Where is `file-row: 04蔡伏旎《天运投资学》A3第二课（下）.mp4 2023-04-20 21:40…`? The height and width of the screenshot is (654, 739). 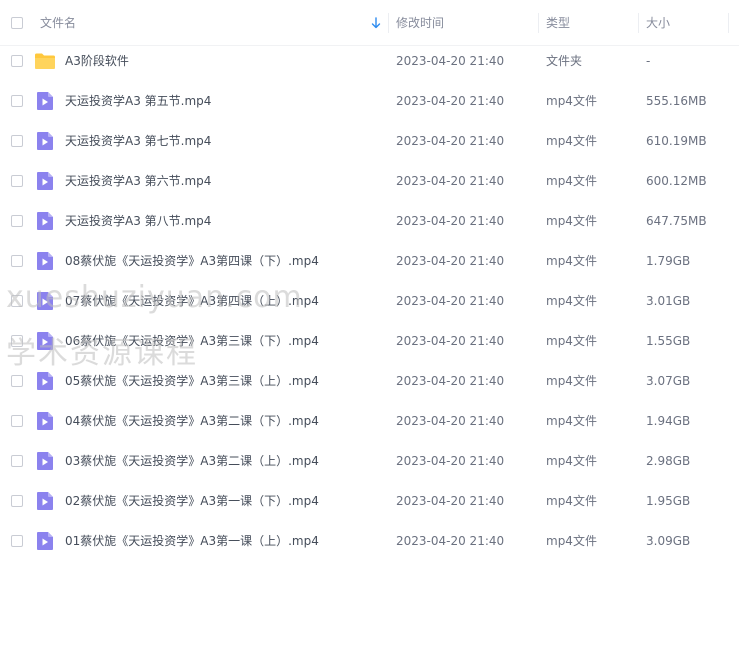 file-row: 04蔡伏旎《天运投资学》A3第二课（下）.mp4 2023-04-20 21:40… is located at coordinates (369, 421).